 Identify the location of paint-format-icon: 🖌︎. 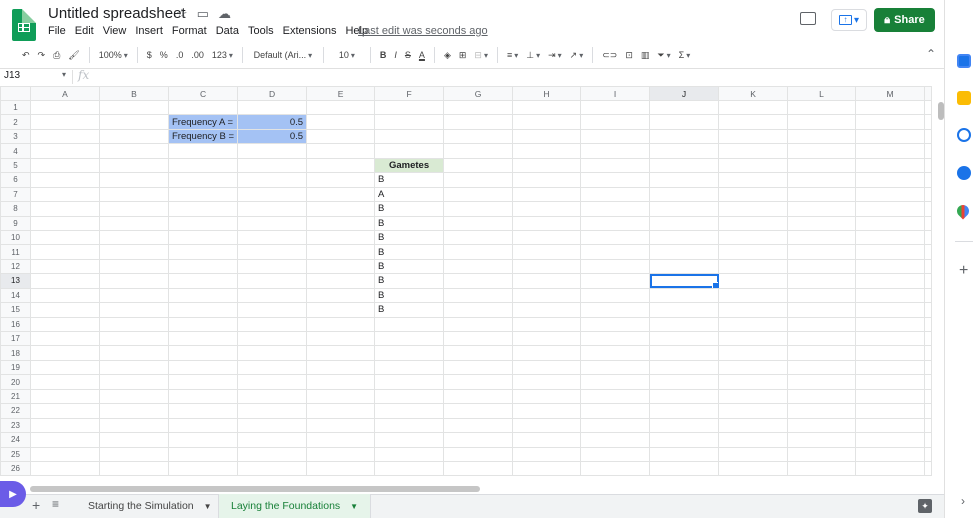
(73, 55).